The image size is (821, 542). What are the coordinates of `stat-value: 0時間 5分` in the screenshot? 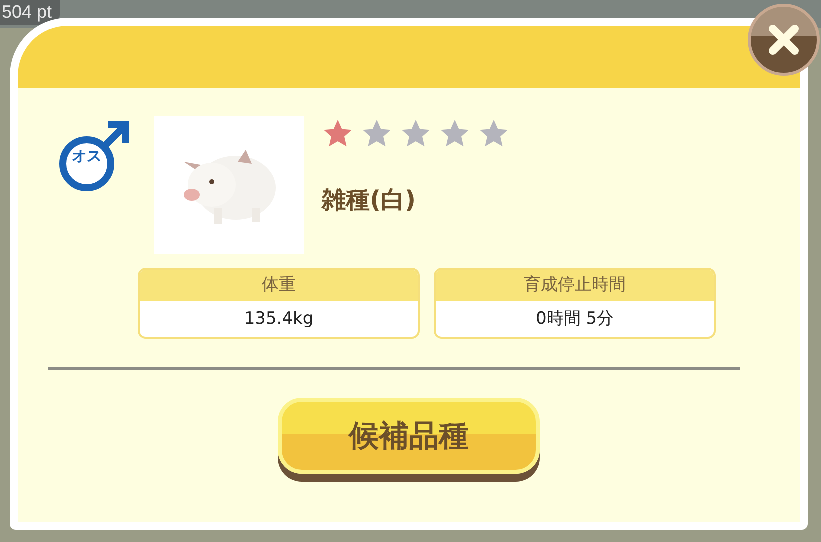 It's located at (575, 319).